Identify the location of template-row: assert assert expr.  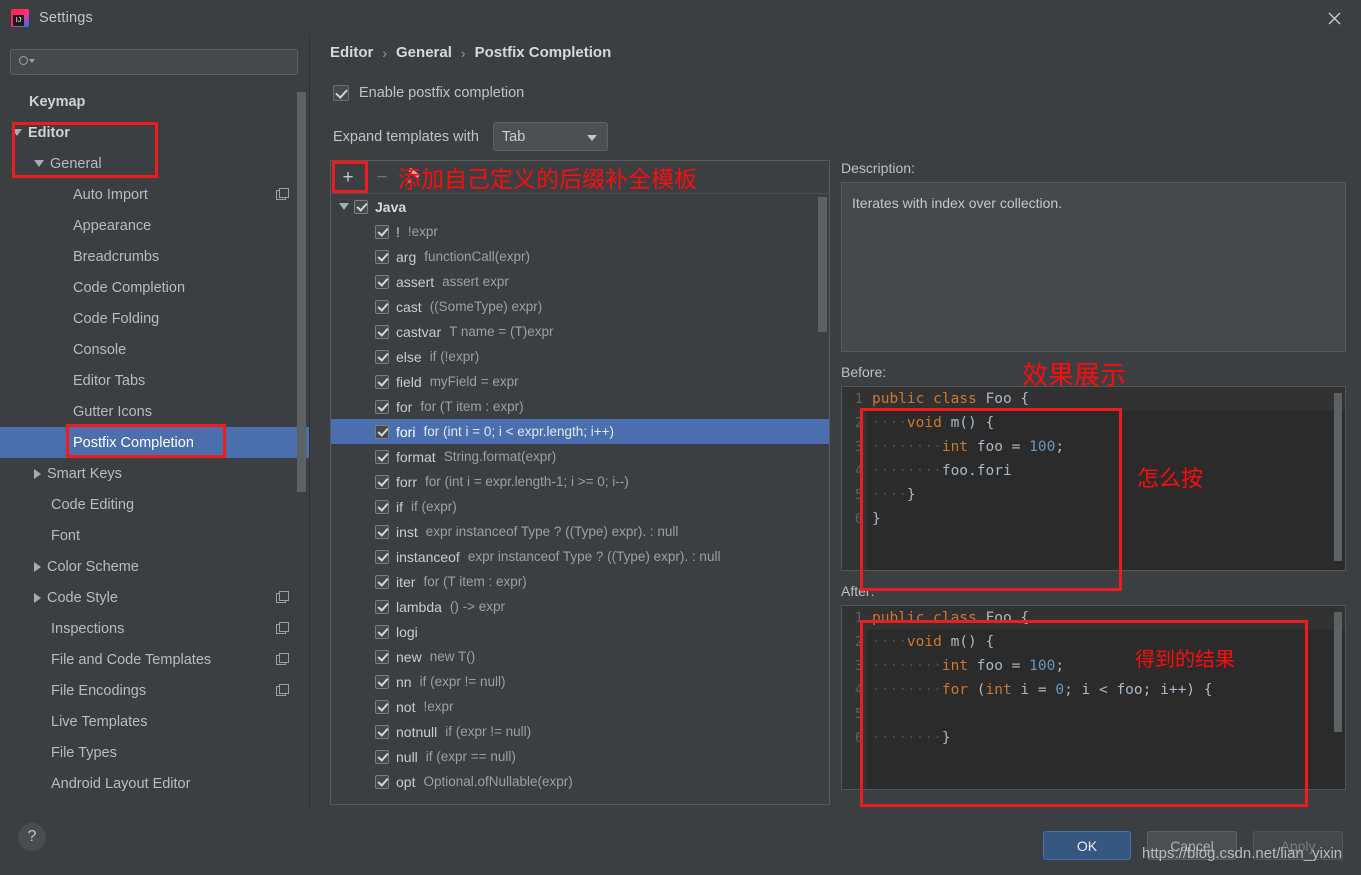
(580, 281).